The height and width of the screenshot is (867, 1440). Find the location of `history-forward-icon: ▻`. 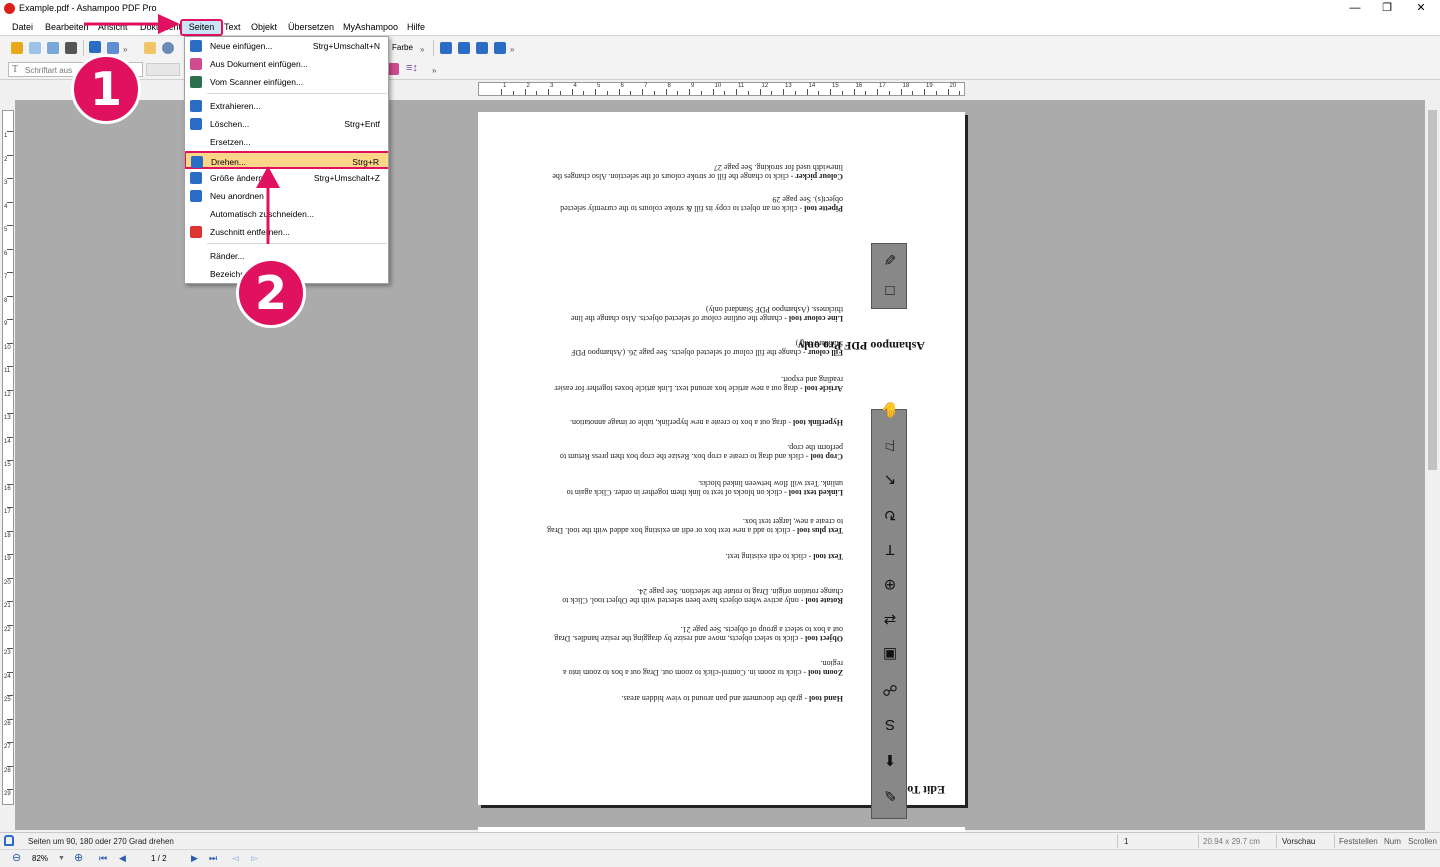

history-forward-icon: ▻ is located at coordinates (254, 858).